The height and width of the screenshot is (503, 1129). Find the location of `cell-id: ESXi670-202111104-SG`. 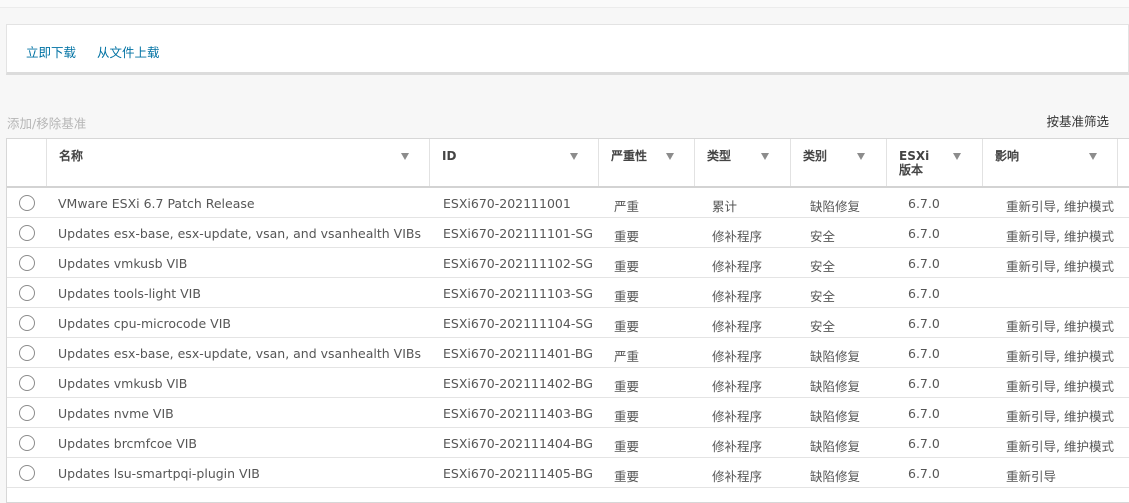

cell-id: ESXi670-202111104-SG is located at coordinates (518, 323).